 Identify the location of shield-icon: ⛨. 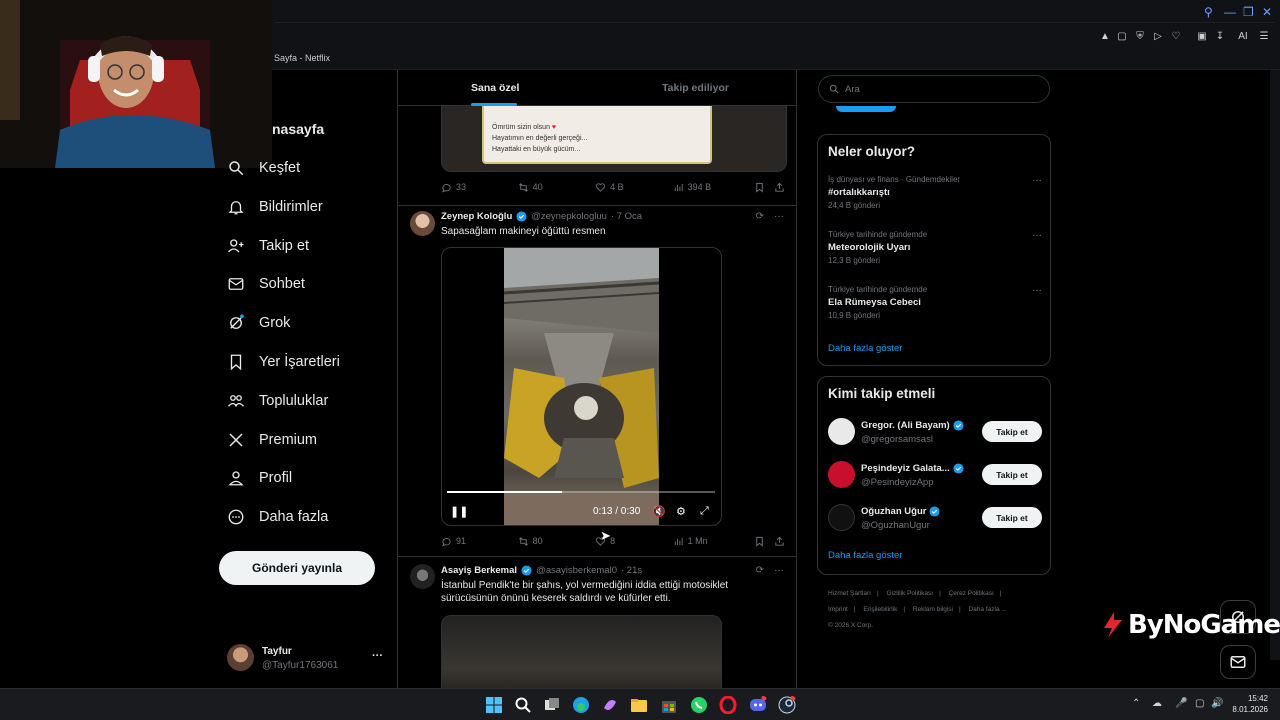
(1140, 37).